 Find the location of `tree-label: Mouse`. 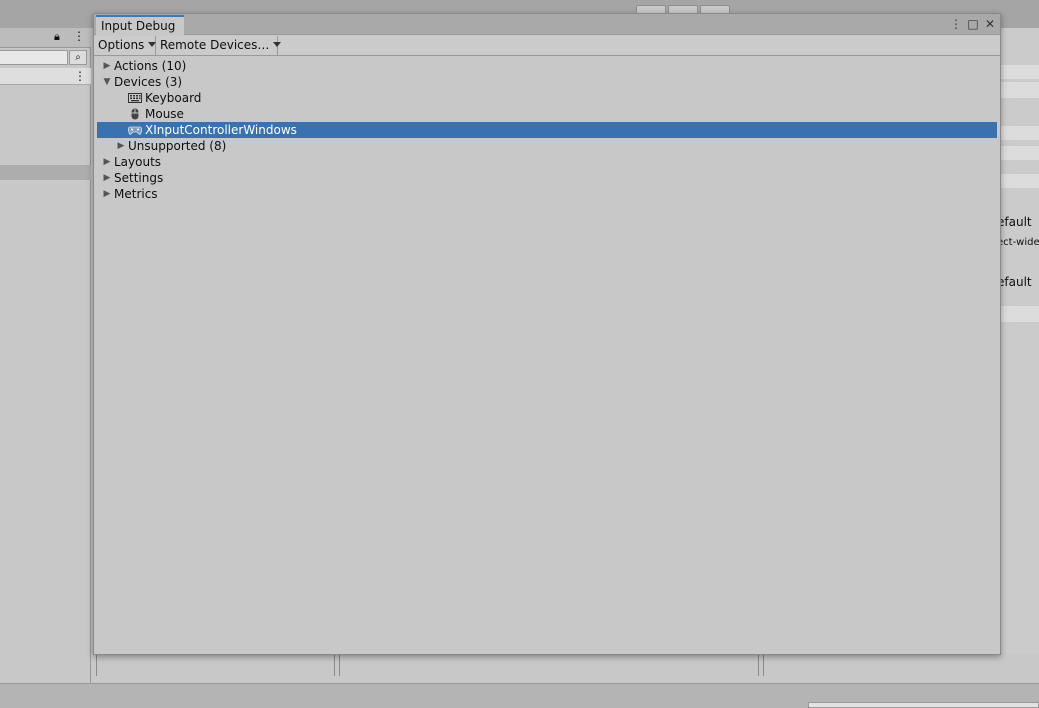

tree-label: Mouse is located at coordinates (164, 114).